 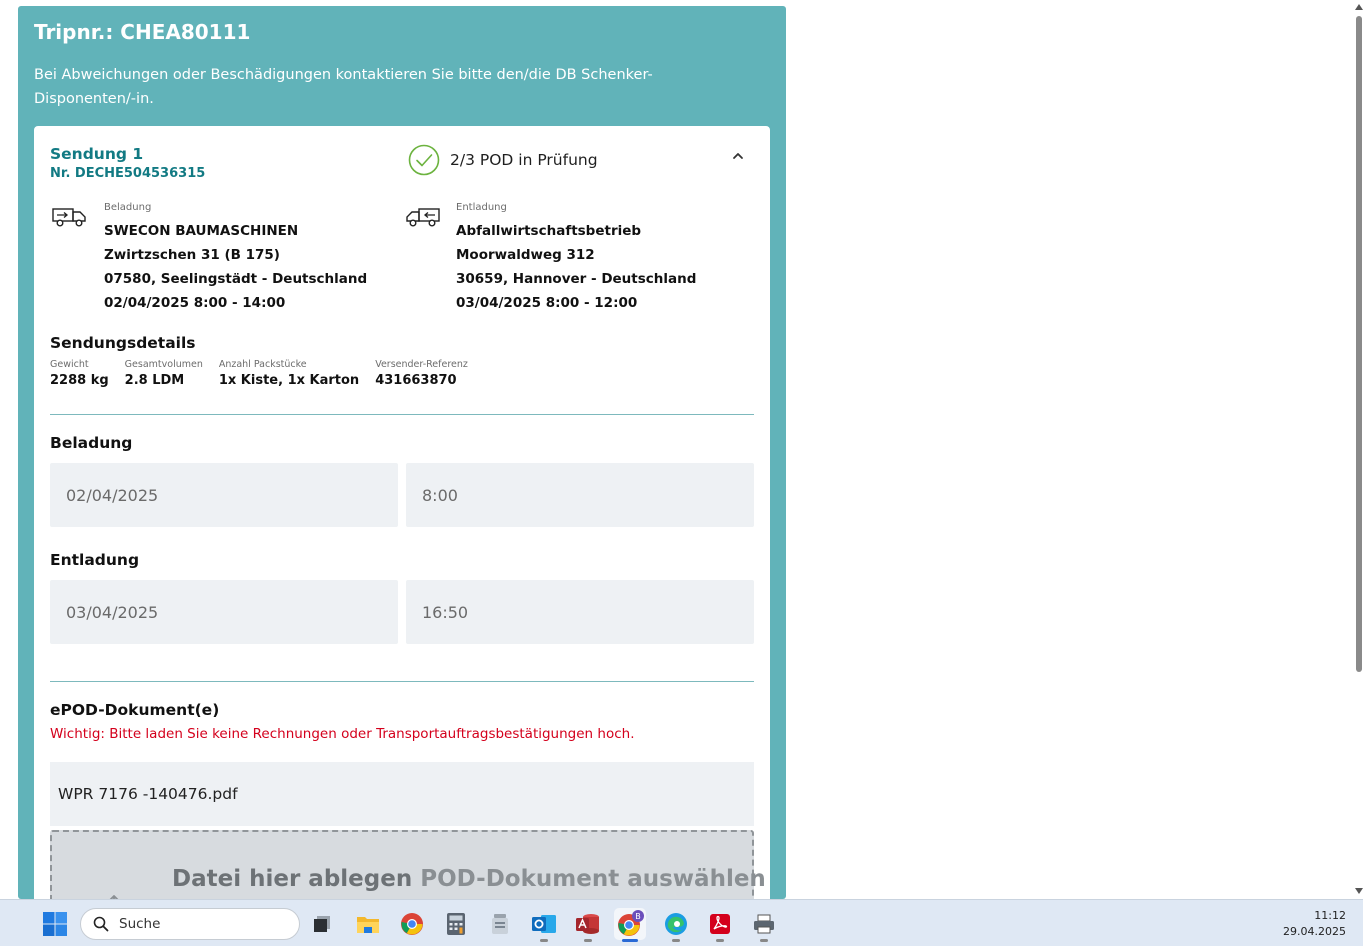 I want to click on acrobat-button, so click(x=720, y=925).